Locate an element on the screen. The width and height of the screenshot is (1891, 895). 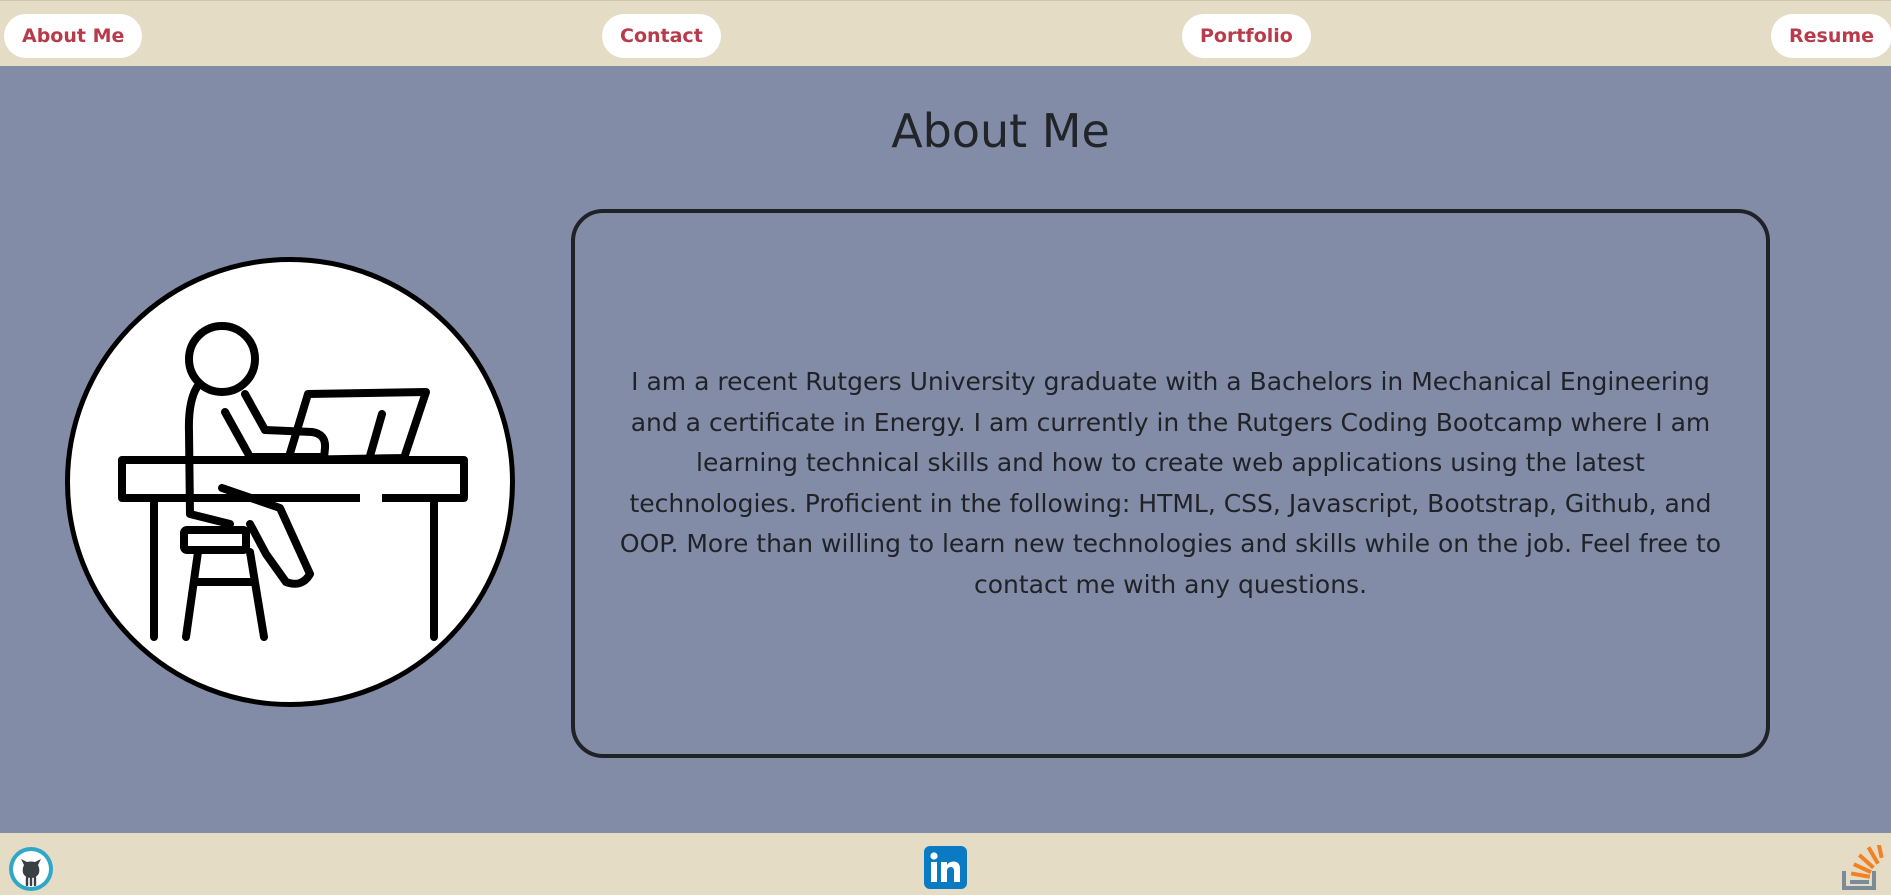
person-at-laptop-desk-icon is located at coordinates (293, 481).